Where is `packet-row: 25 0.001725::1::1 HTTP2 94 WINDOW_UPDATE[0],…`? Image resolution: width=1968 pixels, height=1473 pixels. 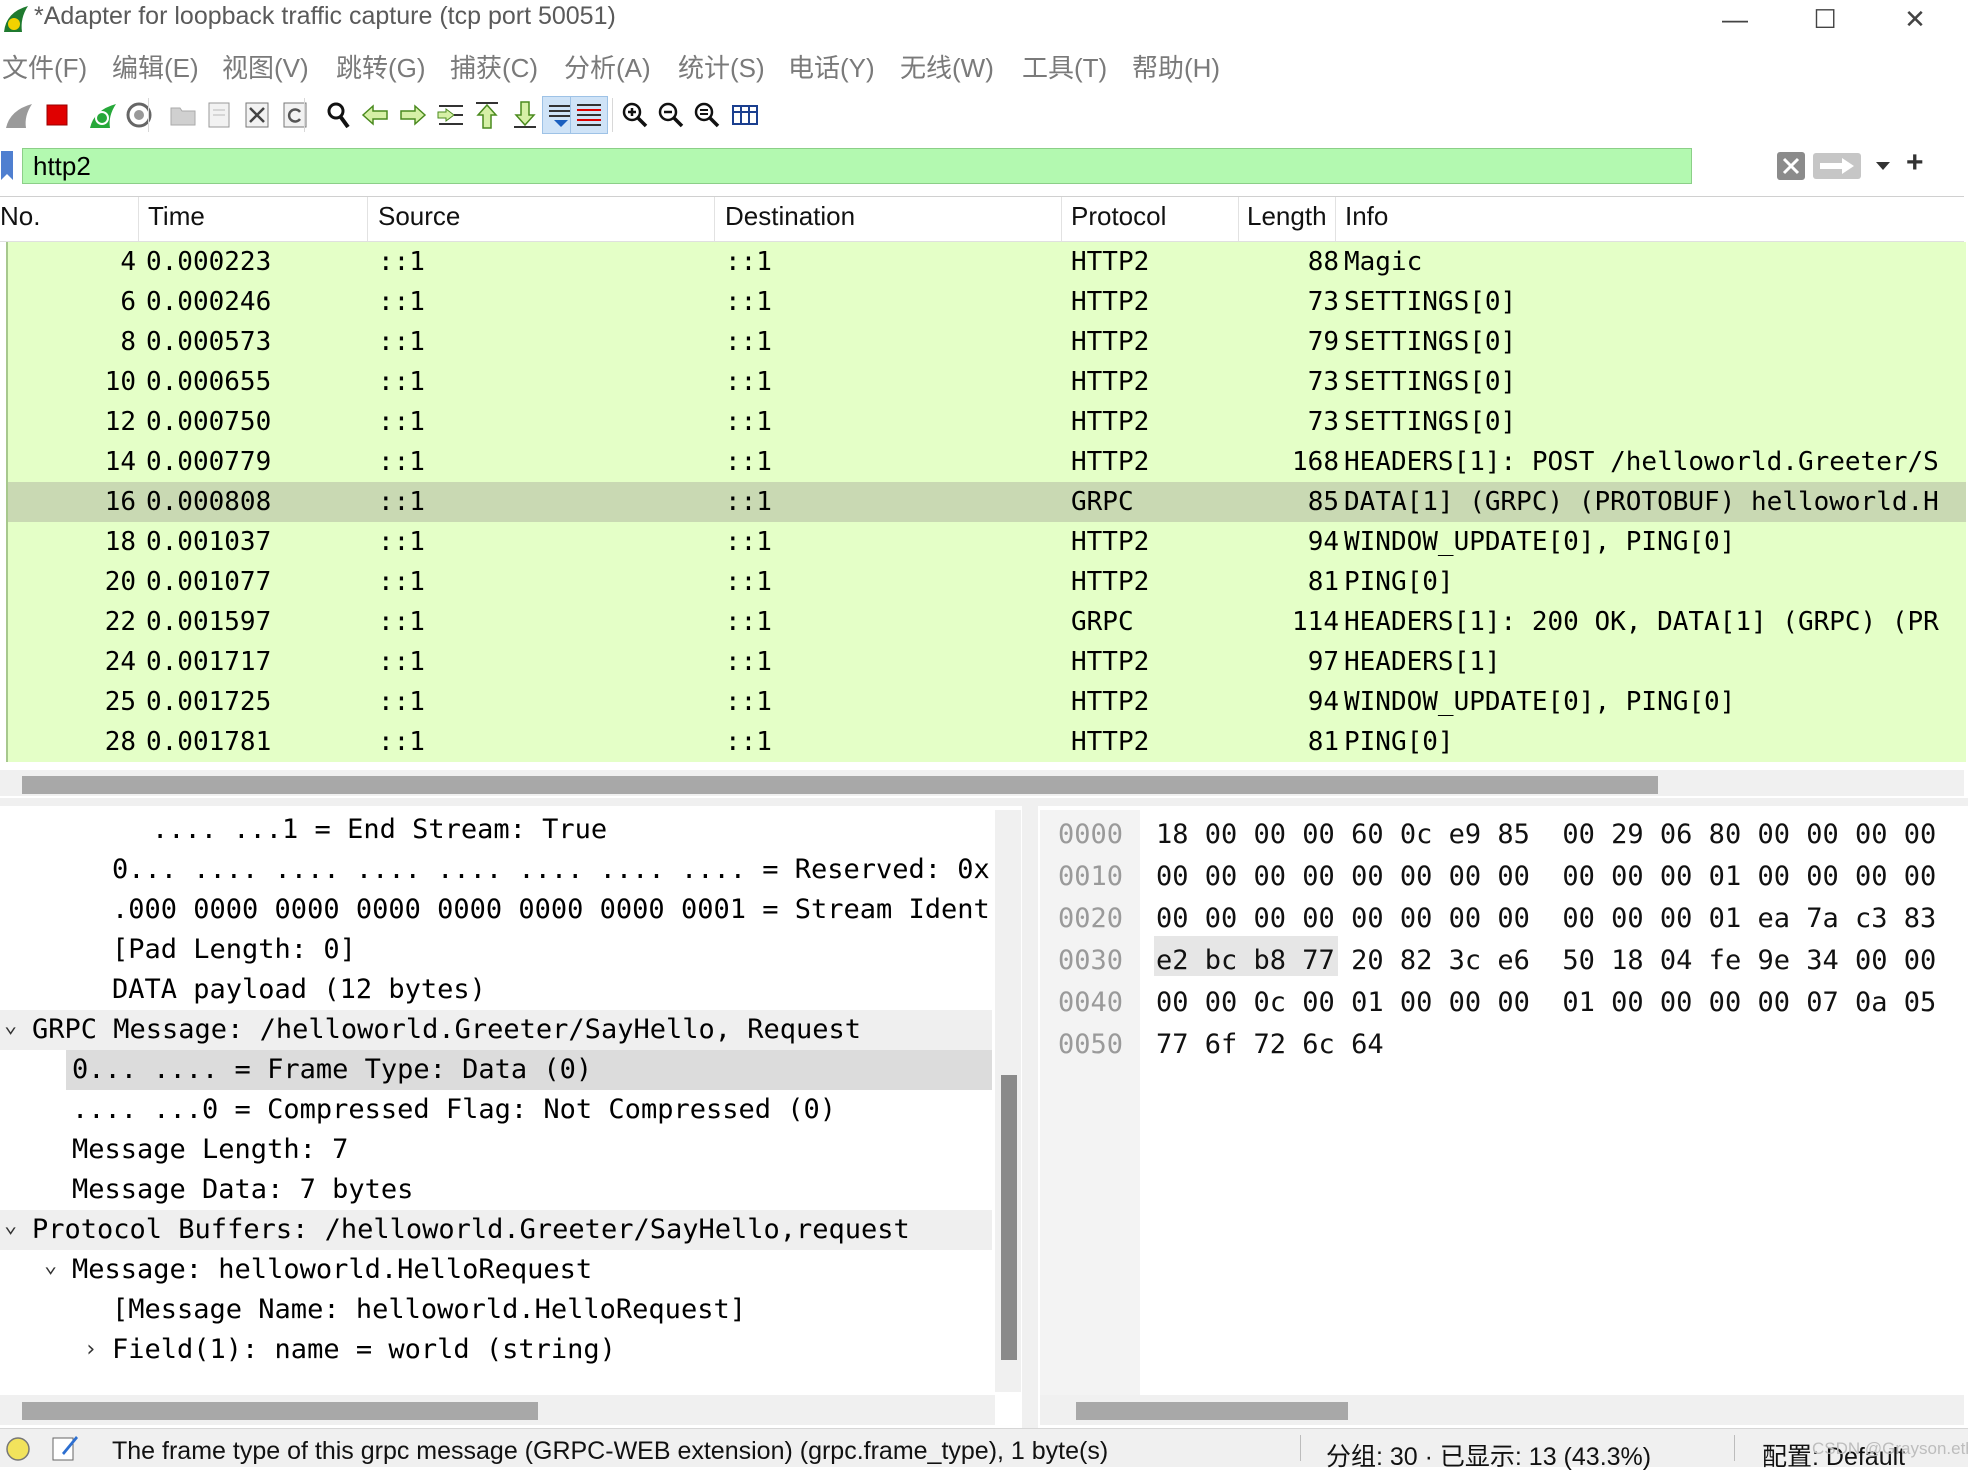
packet-row: 25 0.001725::1::1 HTTP2 94 WINDOW_UPDATE[0],… is located at coordinates (987, 702).